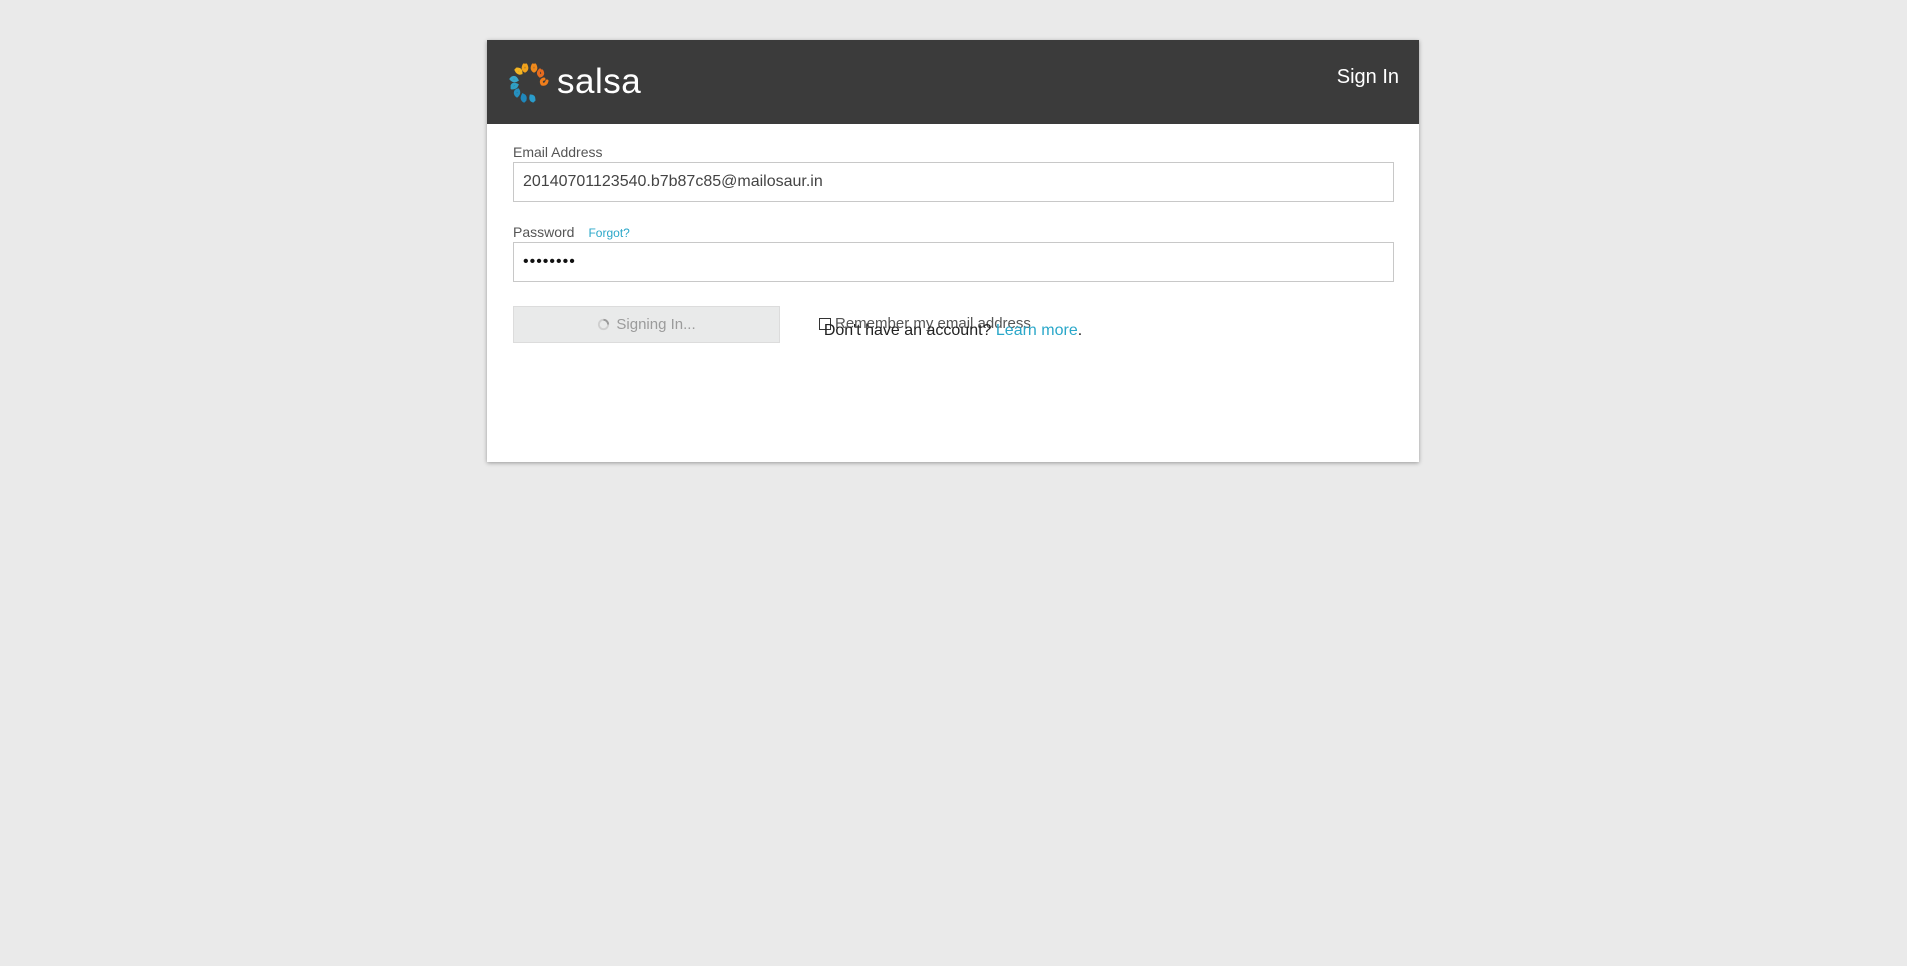  What do you see at coordinates (1367, 77) in the screenshot?
I see `page-title: Sign In` at bounding box center [1367, 77].